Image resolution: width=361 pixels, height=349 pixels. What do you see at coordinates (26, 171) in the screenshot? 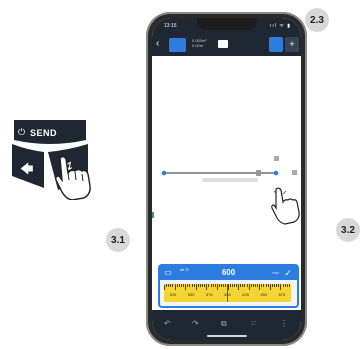
I see `arrow-left-icon: 🡄` at bounding box center [26, 171].